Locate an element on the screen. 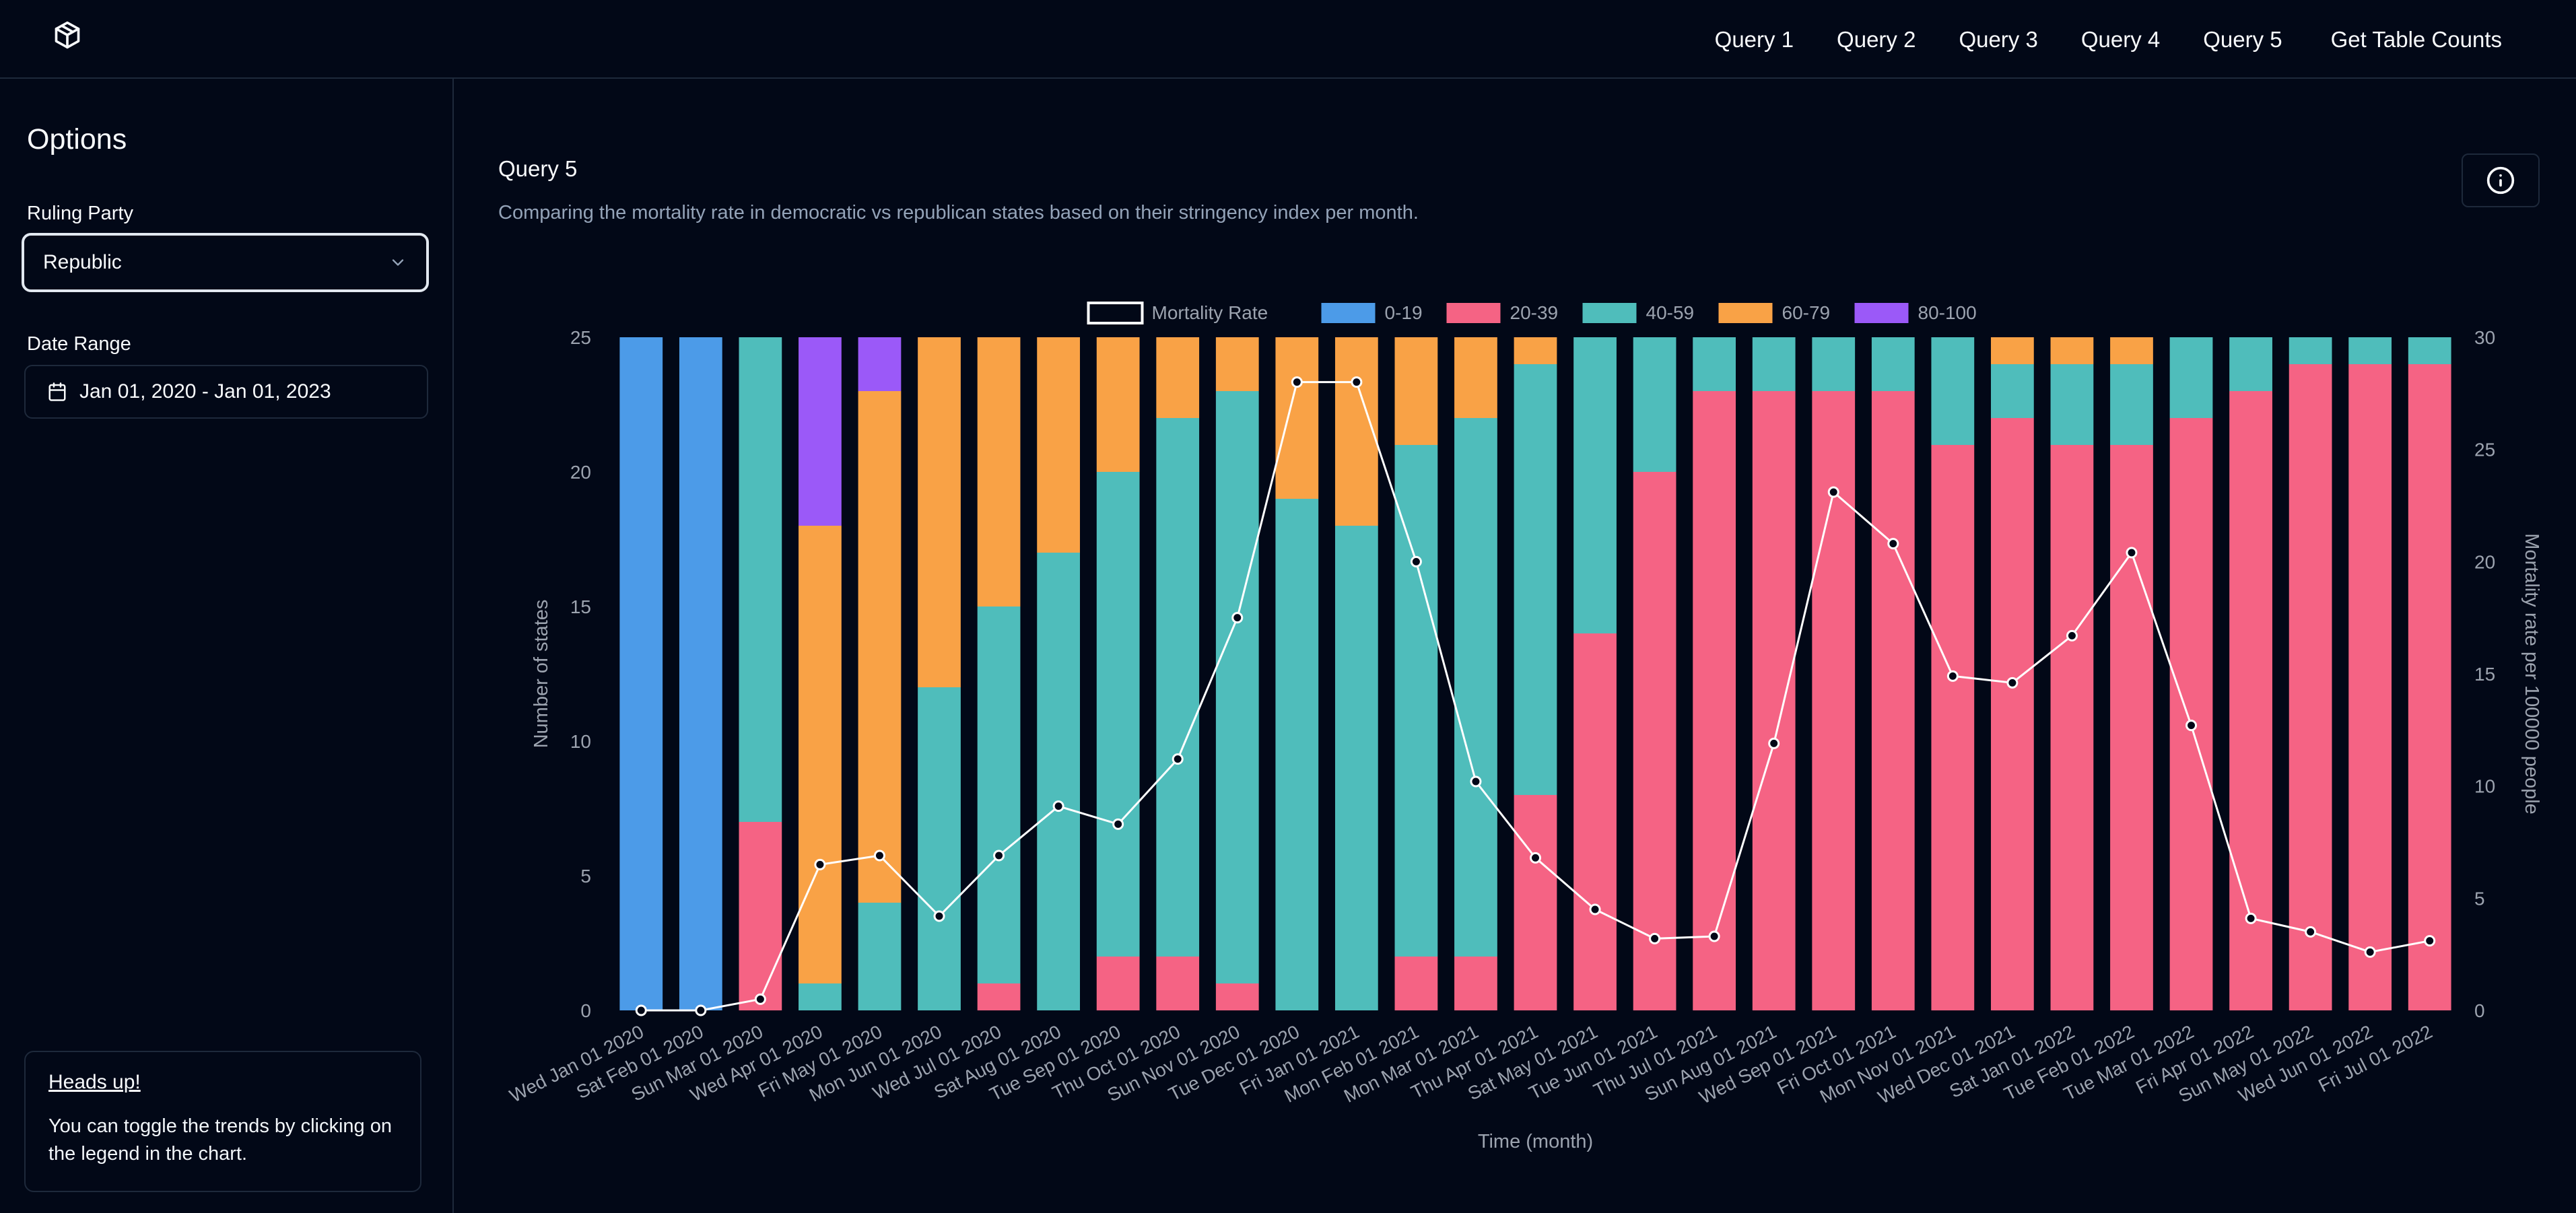  cube-logo-icon is located at coordinates (67, 35).